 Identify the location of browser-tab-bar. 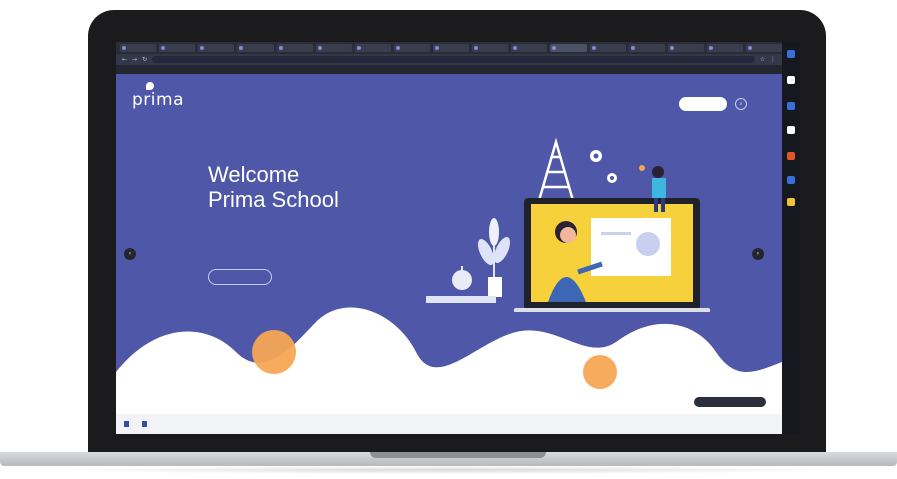
(449, 48).